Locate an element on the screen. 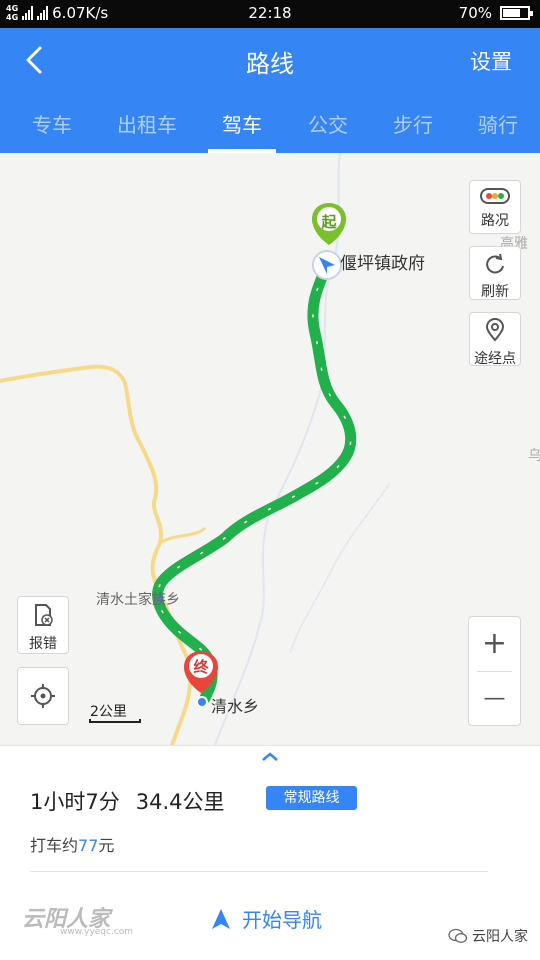 This screenshot has width=540, height=960. start-place-label: 偃坪镇政府 is located at coordinates (382, 264).